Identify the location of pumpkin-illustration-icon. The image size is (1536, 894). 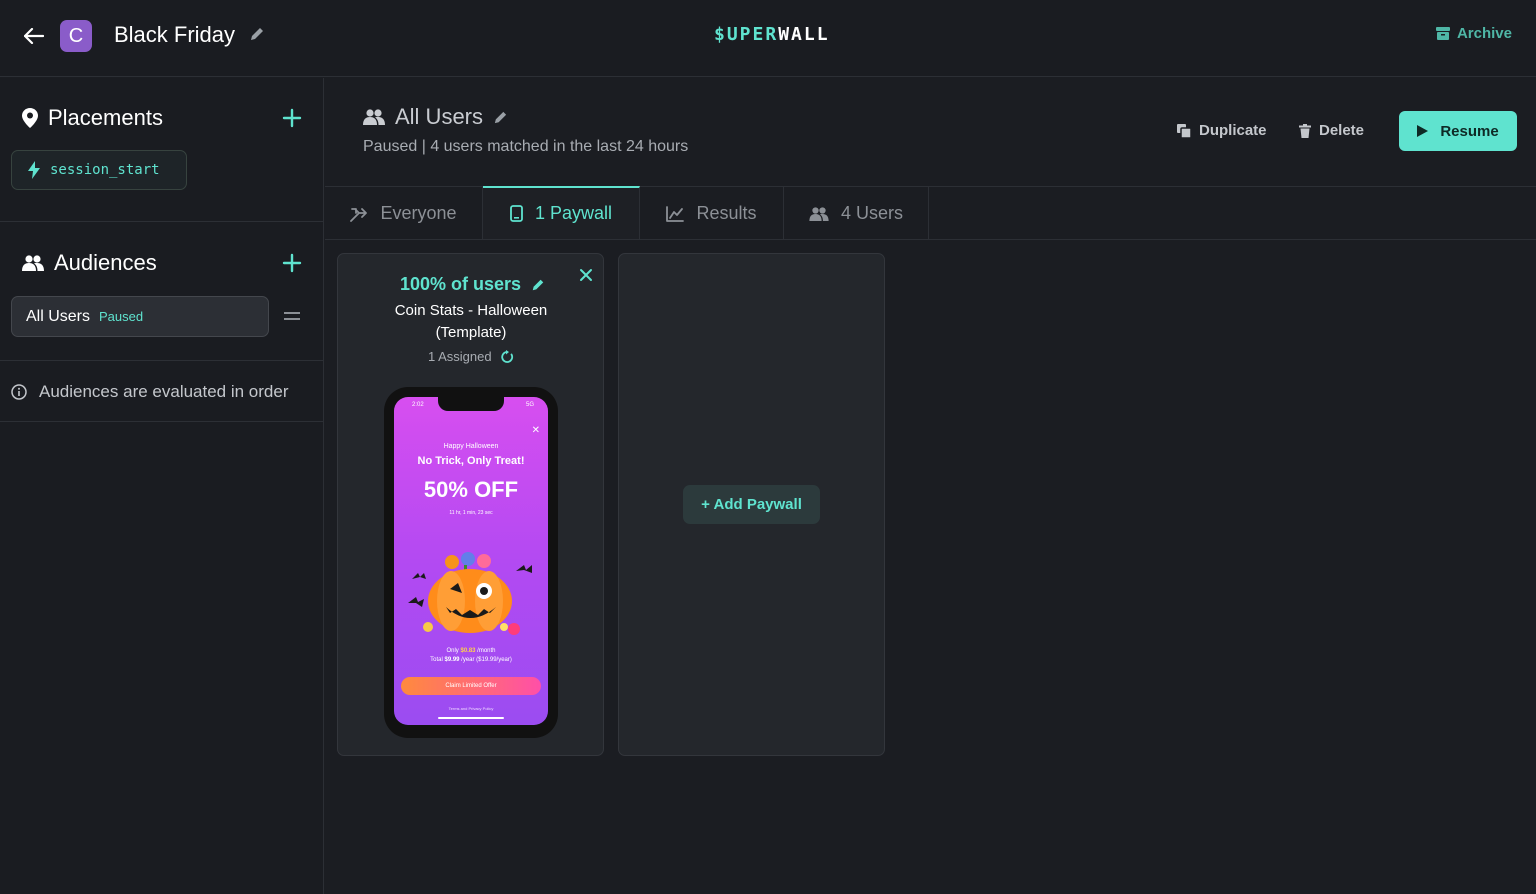
(470, 593).